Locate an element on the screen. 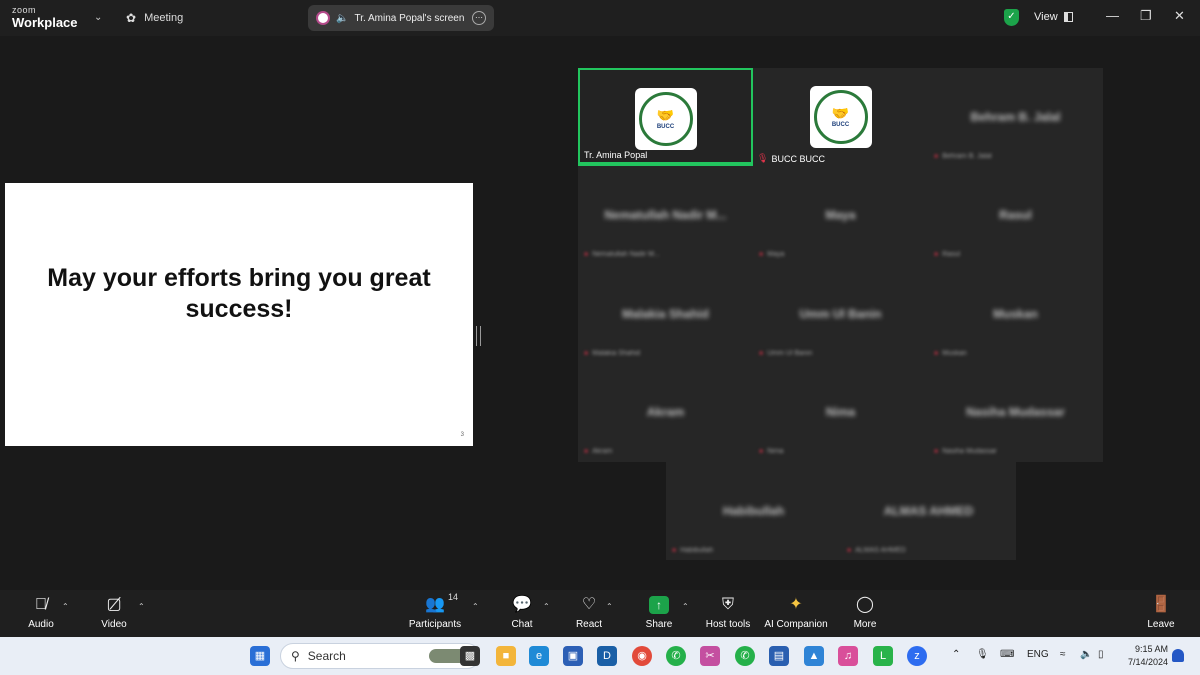 This screenshot has height=675, width=1200. video-button: ▢̸ Video is located at coordinates (114, 612).